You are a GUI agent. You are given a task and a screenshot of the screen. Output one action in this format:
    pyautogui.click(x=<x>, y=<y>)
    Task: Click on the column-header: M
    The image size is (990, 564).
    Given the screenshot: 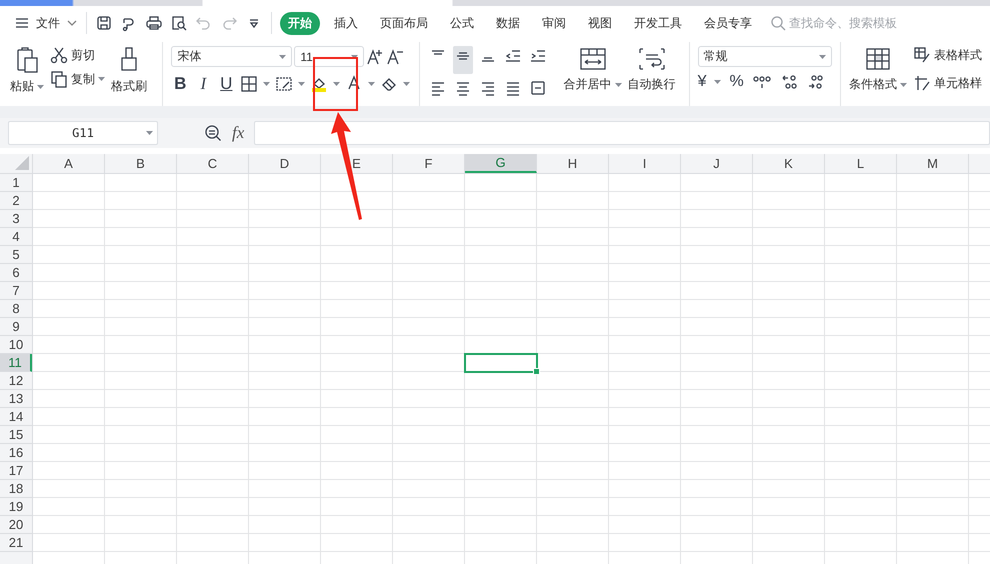 What is the action you would take?
    pyautogui.click(x=933, y=163)
    